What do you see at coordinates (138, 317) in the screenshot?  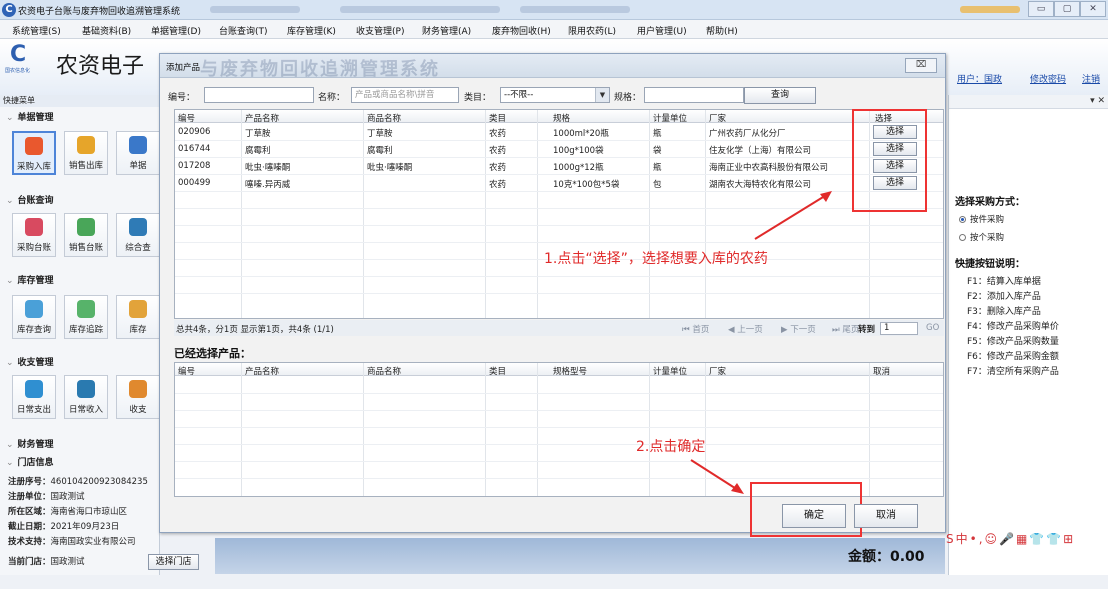 I see `tile-stock-more: 库存` at bounding box center [138, 317].